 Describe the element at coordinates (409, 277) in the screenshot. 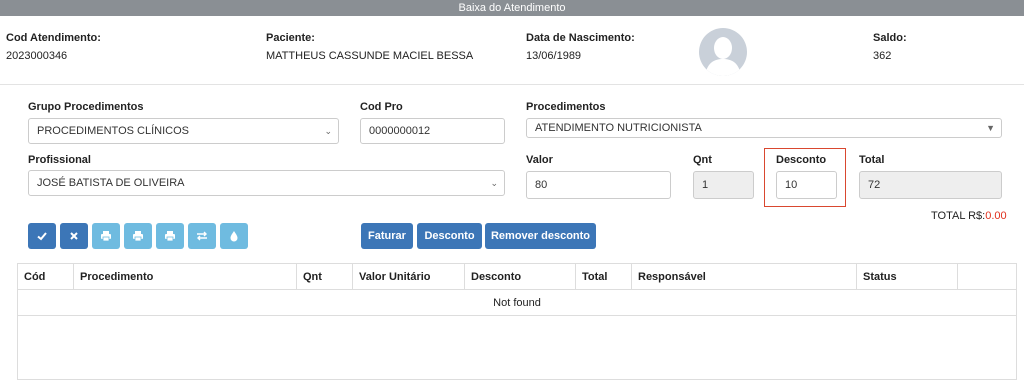

I see `col-valor-unitario: Valor Unitário` at that location.